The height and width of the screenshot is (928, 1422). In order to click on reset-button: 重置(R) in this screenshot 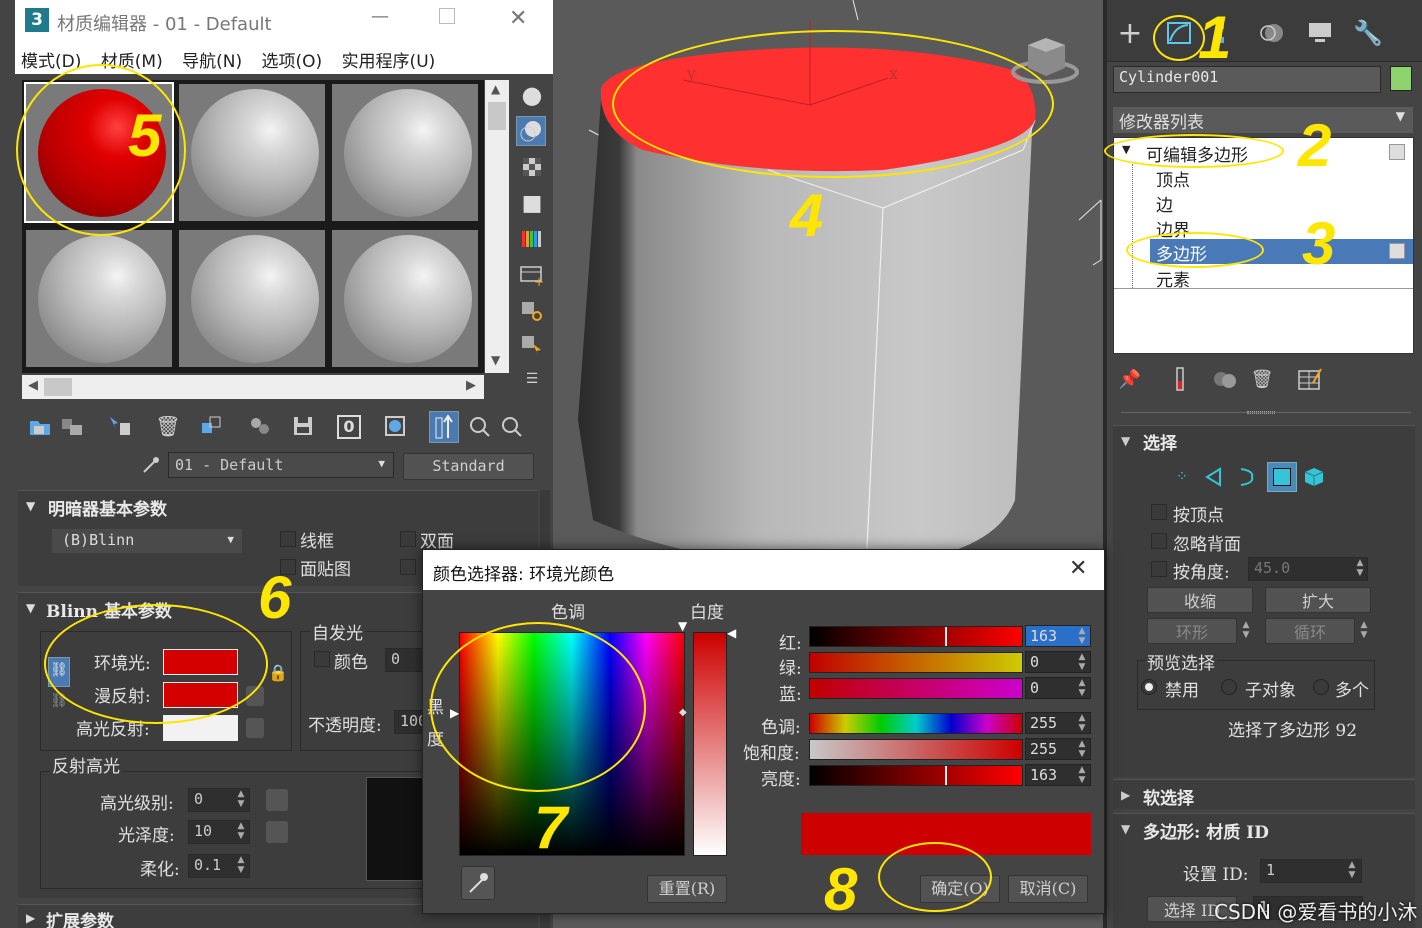, I will do `click(687, 889)`.